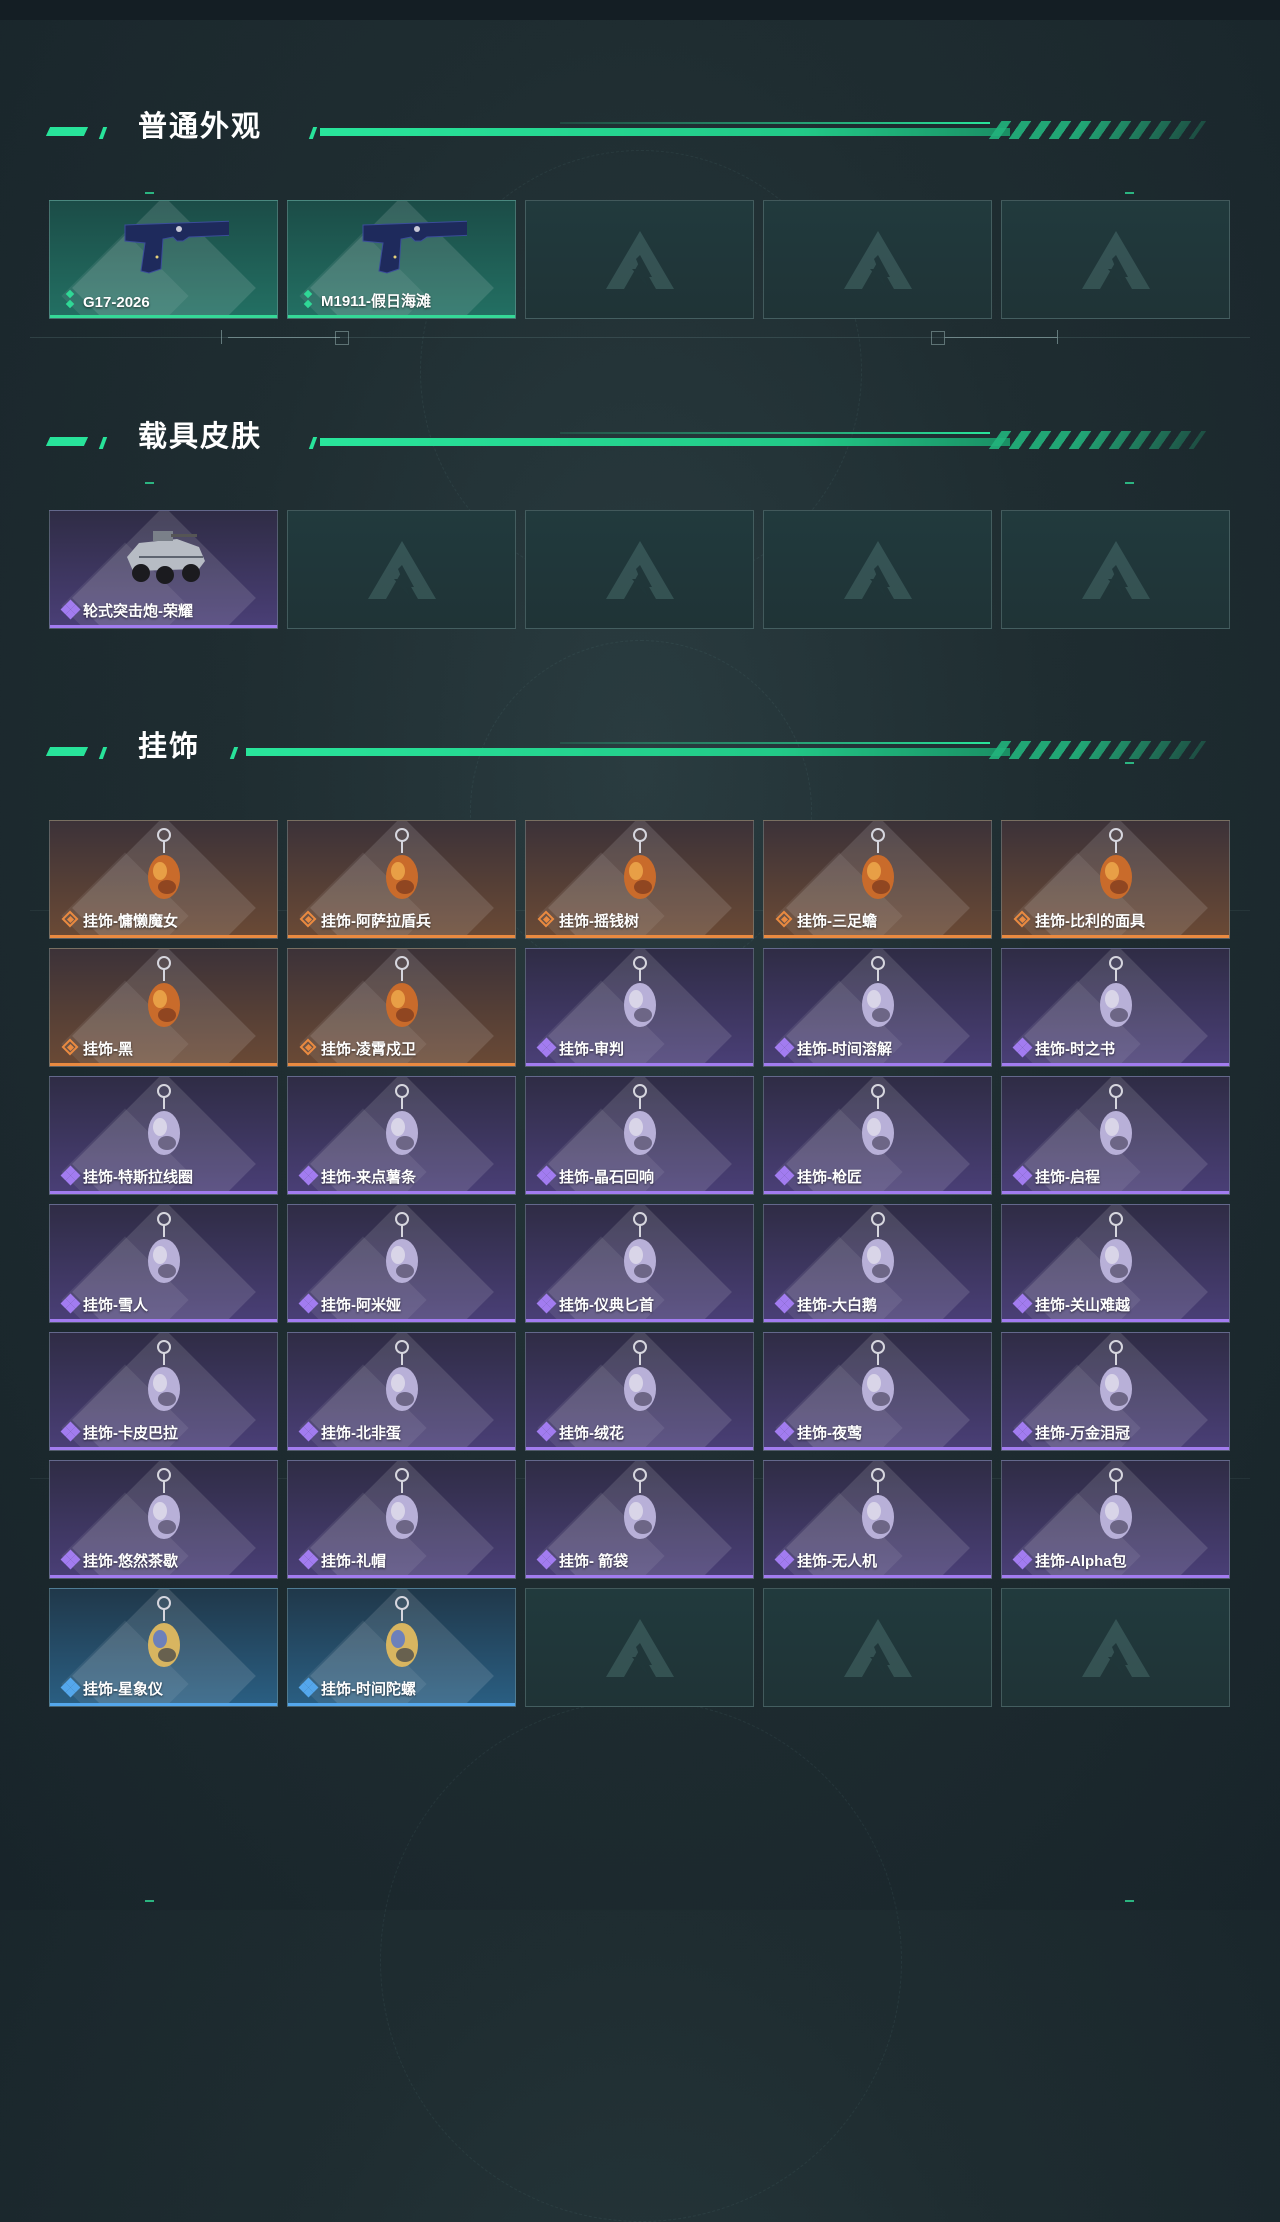  Describe the element at coordinates (401, 1135) in the screenshot. I see `item-card: 挂饰-来点薯条` at that location.